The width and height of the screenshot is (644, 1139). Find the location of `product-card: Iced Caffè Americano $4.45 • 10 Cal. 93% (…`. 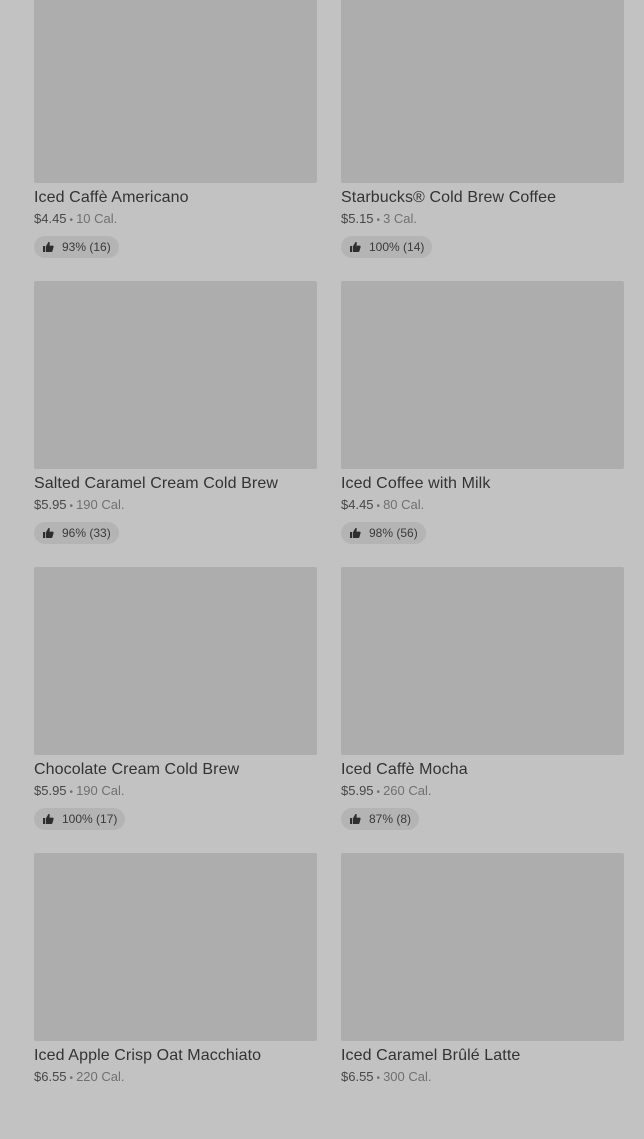

product-card: Iced Caffè Americano $4.45 • 10 Cal. 93% (… is located at coordinates (175, 140).